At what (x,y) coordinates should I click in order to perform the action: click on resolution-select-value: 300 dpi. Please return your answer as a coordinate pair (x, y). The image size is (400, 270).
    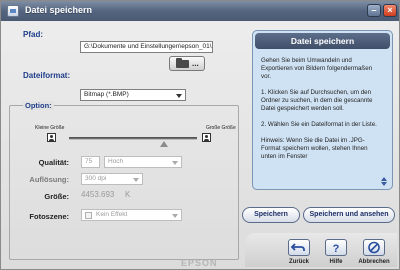
    Looking at the image, I should click on (96, 178).